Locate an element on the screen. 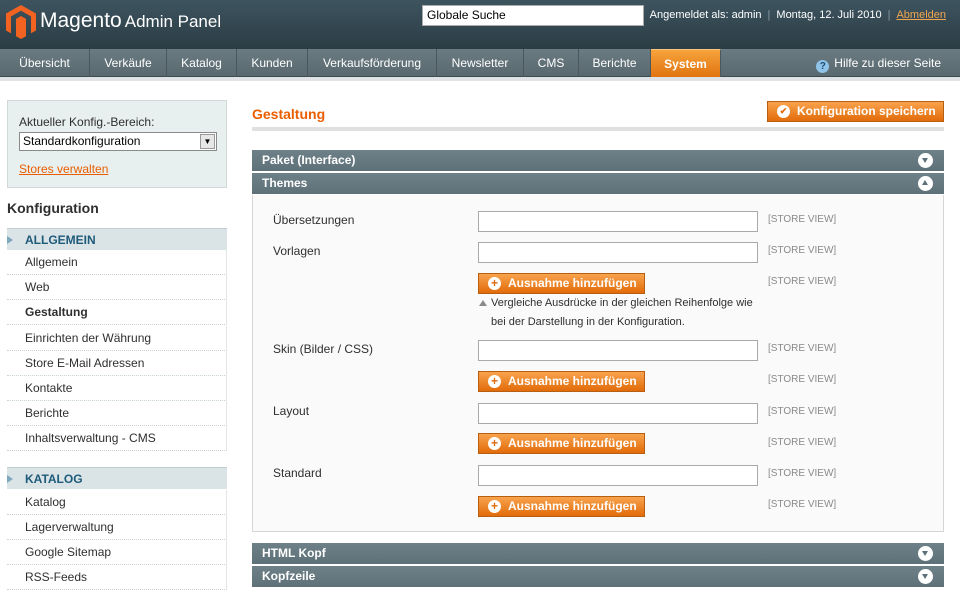 Image resolution: width=960 pixels, height=600 pixels. sidebar-item-google-sitemap: Google Sitemap is located at coordinates (117, 552).